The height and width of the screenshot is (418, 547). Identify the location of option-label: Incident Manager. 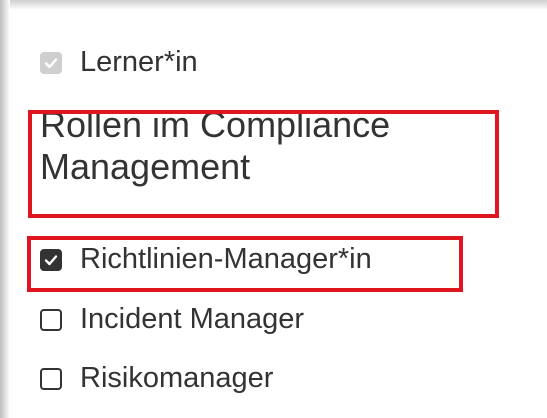
(192, 319).